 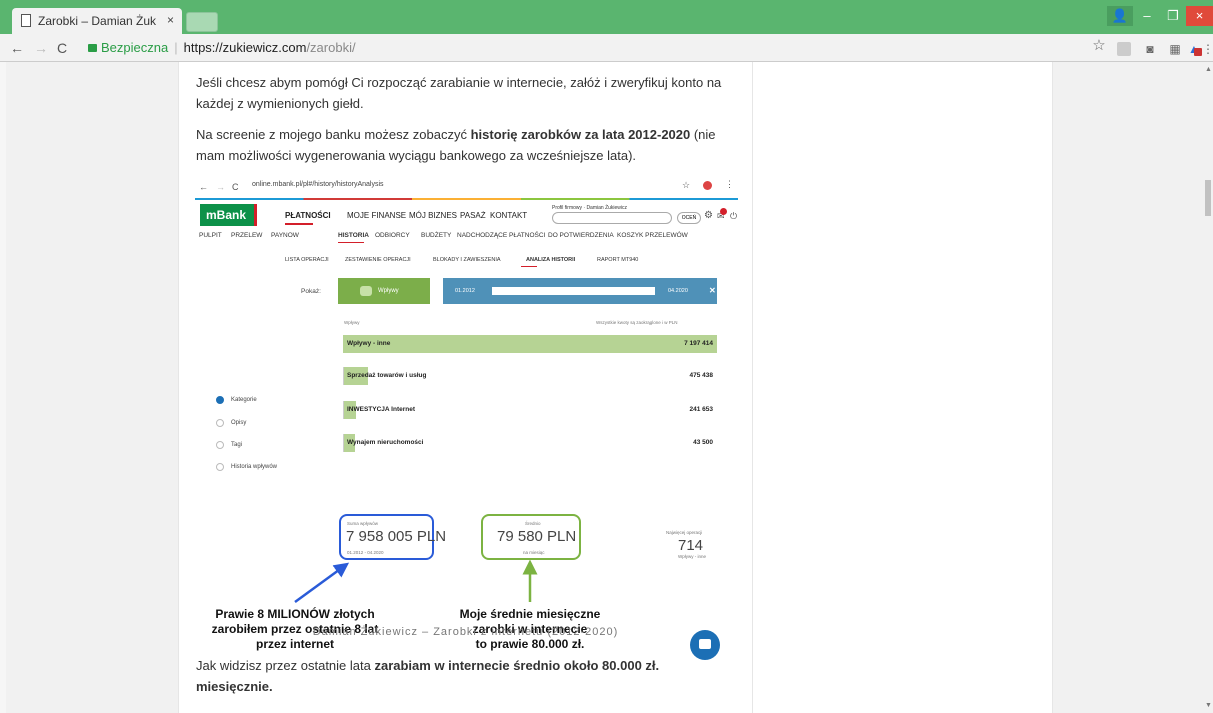 What do you see at coordinates (331, 47) in the screenshot?
I see `url-path: /zarobki/` at bounding box center [331, 47].